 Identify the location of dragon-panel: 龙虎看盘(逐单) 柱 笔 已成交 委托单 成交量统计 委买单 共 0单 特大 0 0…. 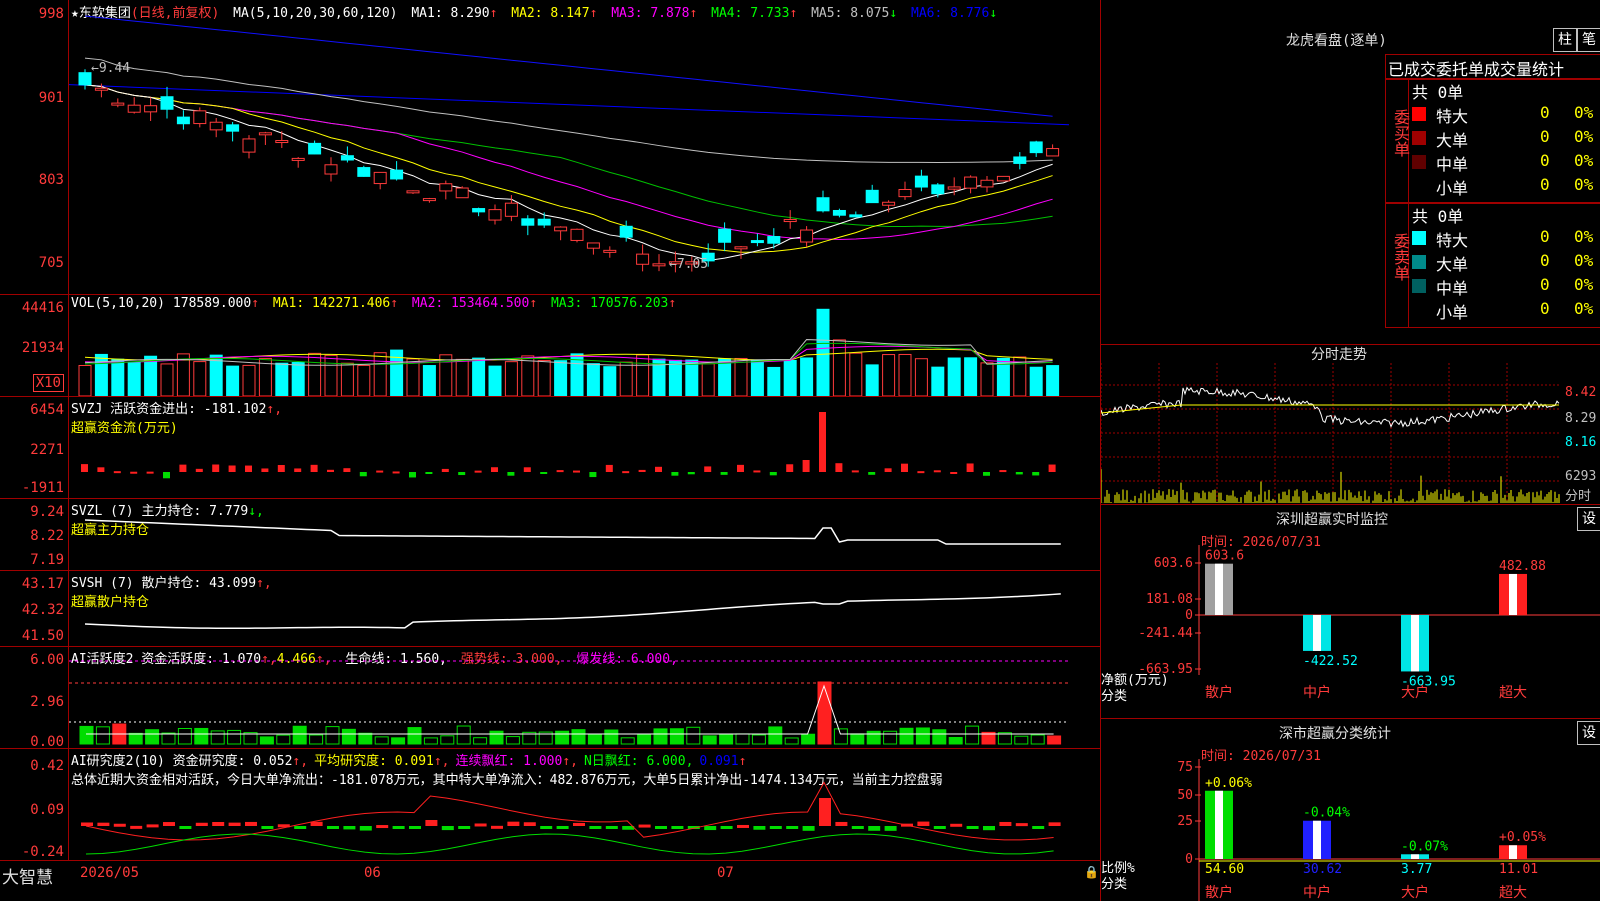
(1350, 172).